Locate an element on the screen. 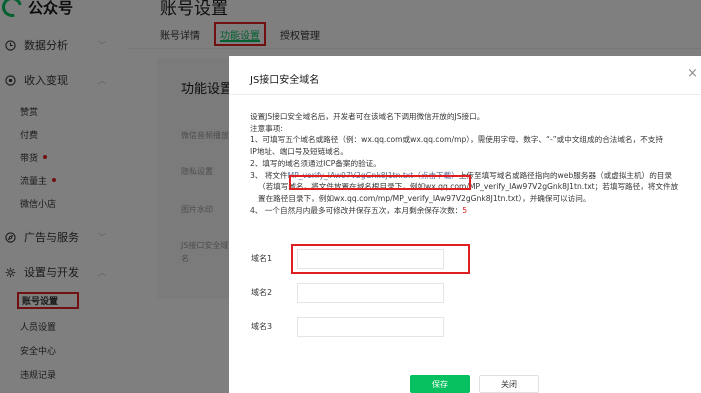 Image resolution: width=701 pixels, height=393 pixels. close-button: 关闭 is located at coordinates (509, 384).